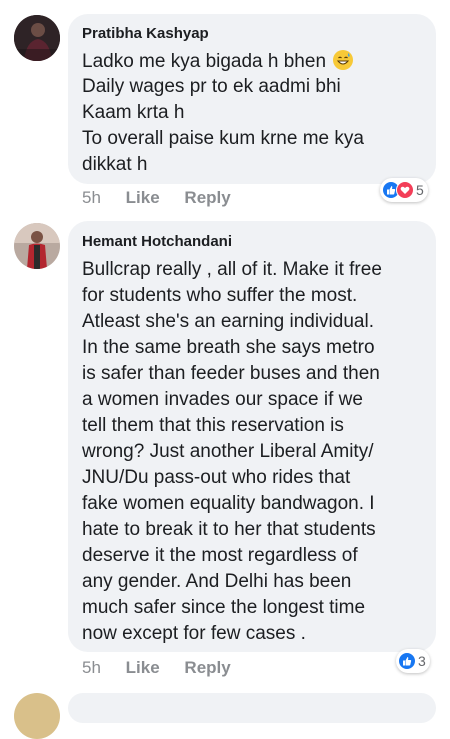 This screenshot has height=739, width=450. What do you see at coordinates (145, 33) in the screenshot?
I see `comment-author: Pratibha Kashyap` at bounding box center [145, 33].